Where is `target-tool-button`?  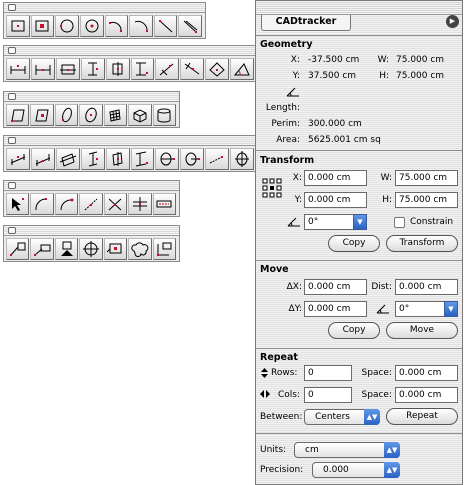
target-tool-button is located at coordinates (91, 249).